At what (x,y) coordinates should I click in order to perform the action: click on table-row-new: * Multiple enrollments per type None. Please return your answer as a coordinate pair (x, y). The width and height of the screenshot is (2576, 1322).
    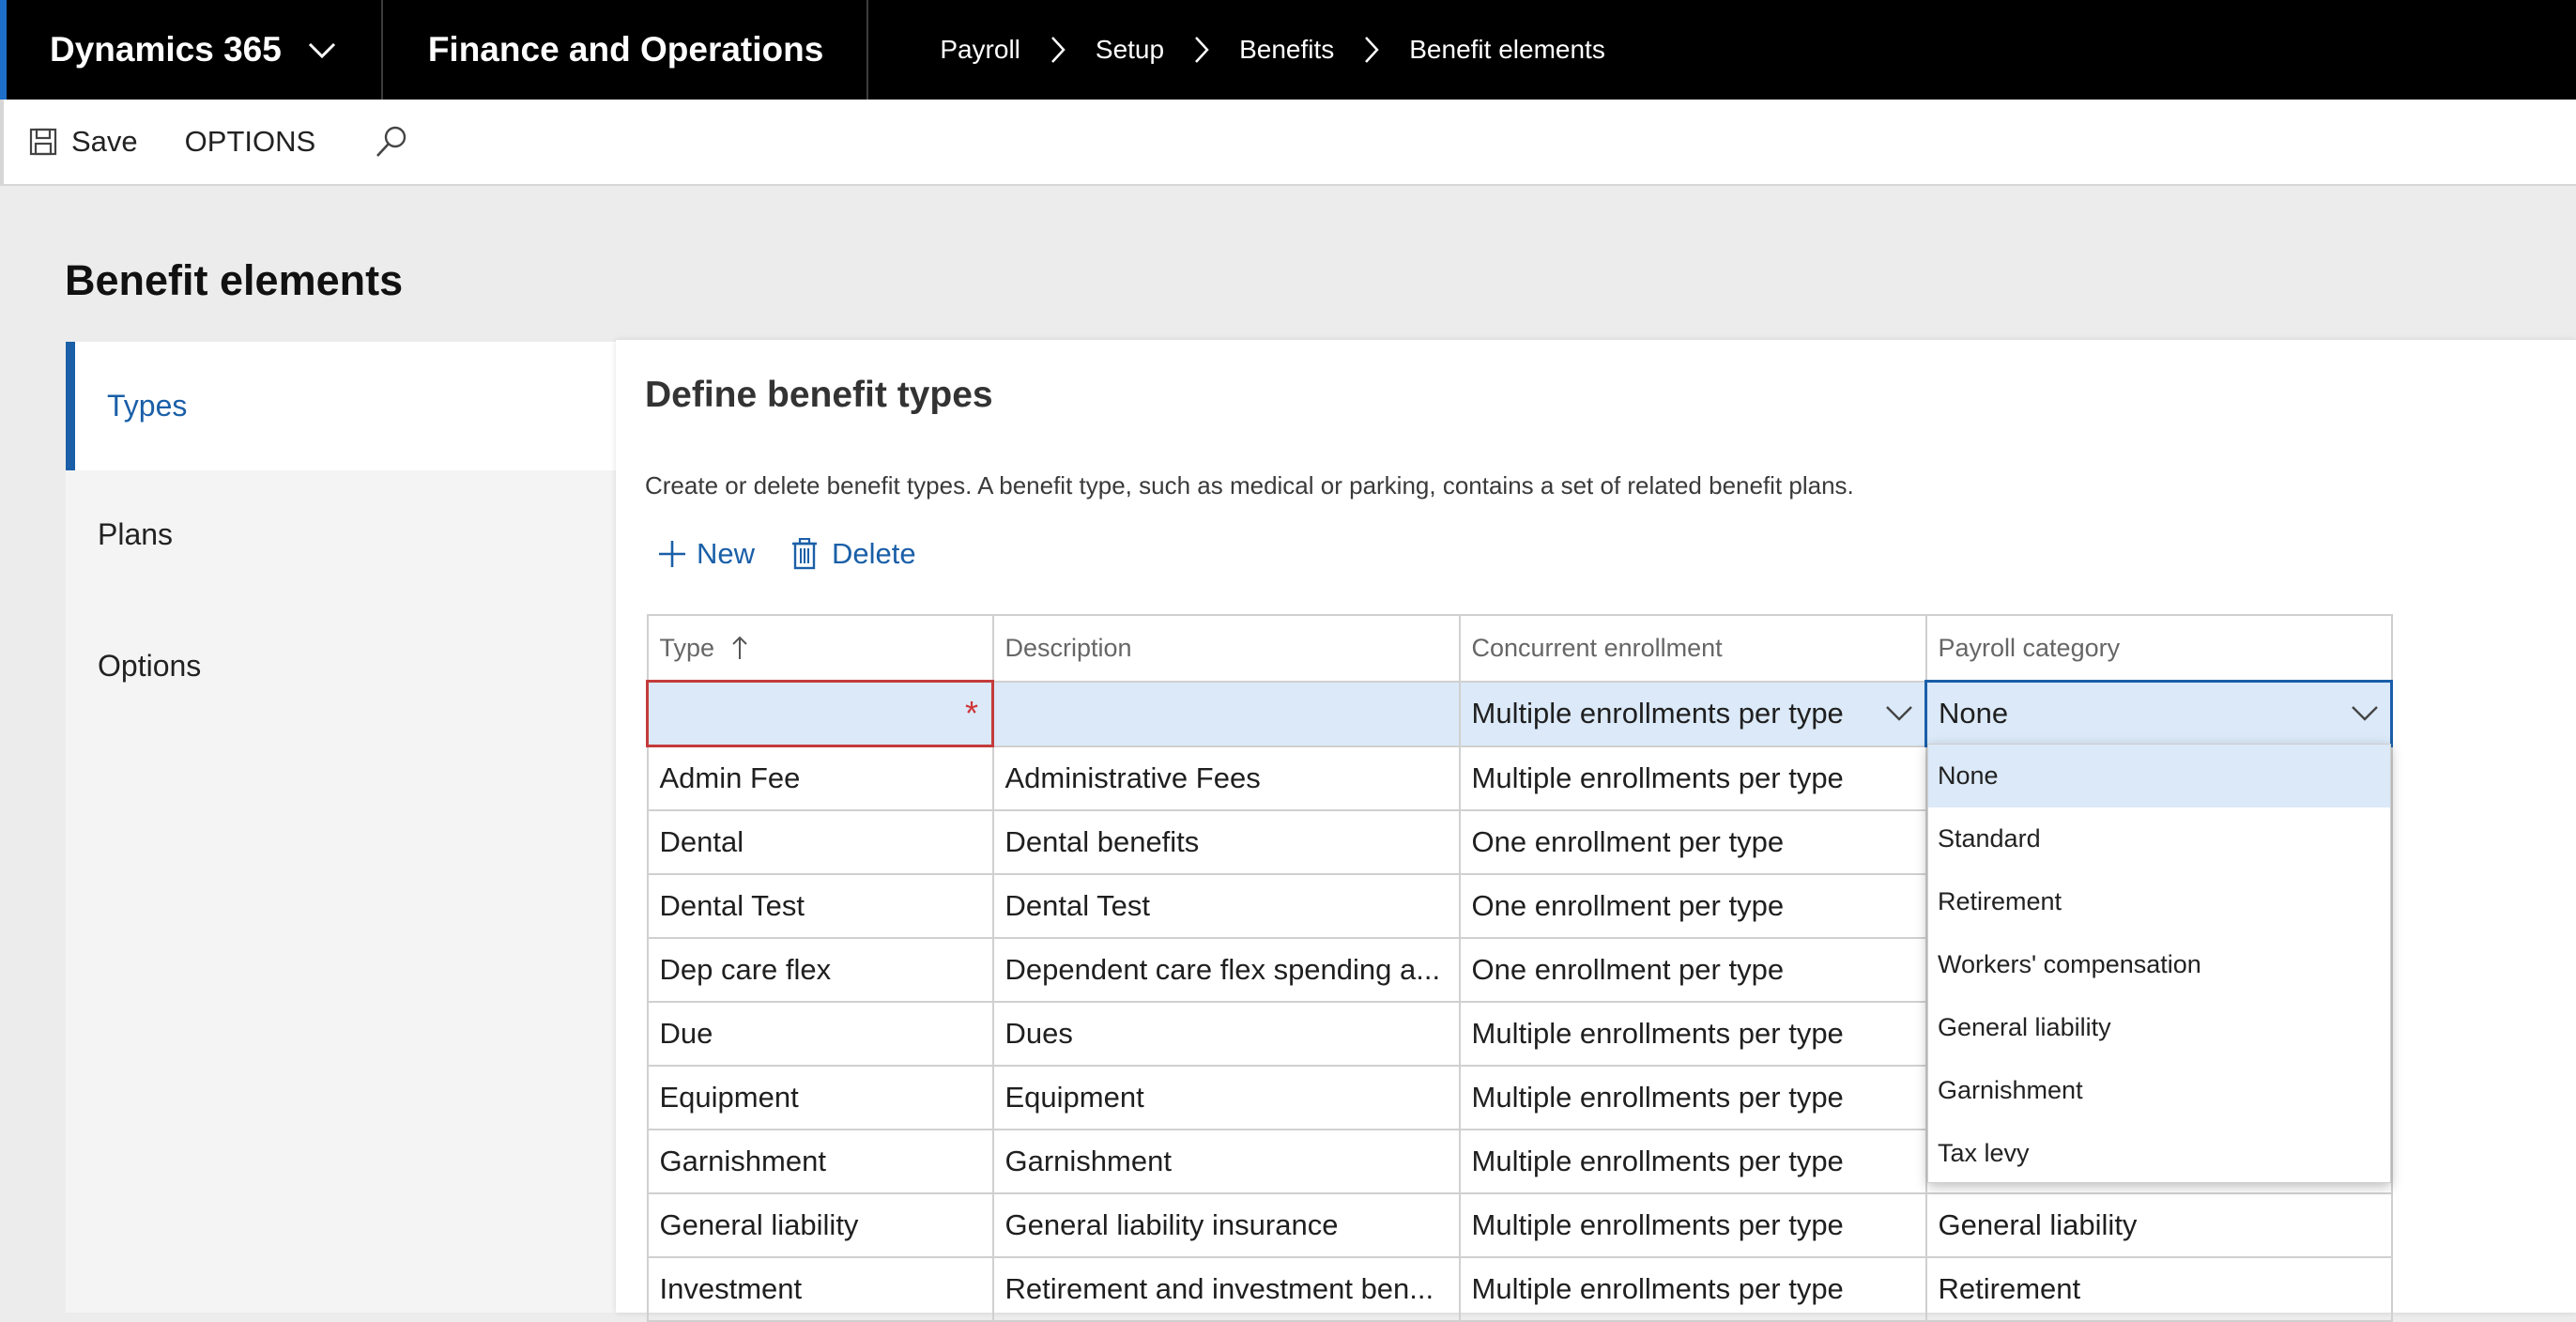
    Looking at the image, I should click on (1520, 713).